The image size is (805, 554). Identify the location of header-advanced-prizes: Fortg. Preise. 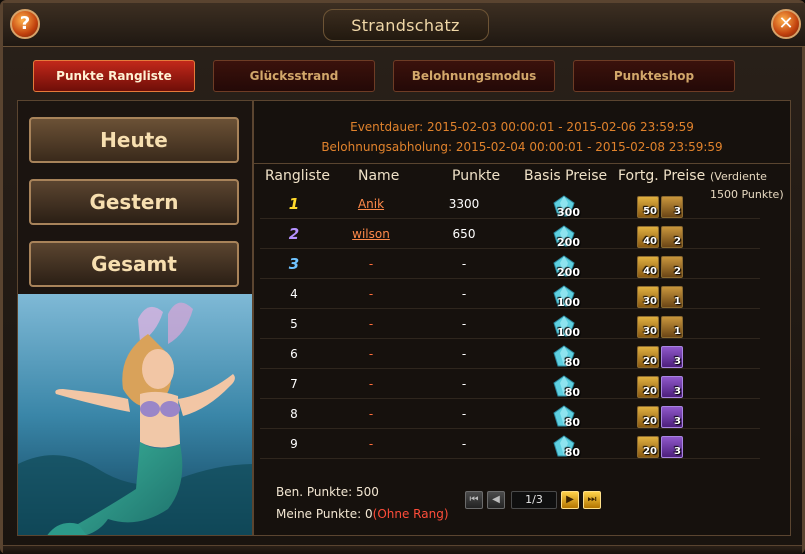
(662, 176).